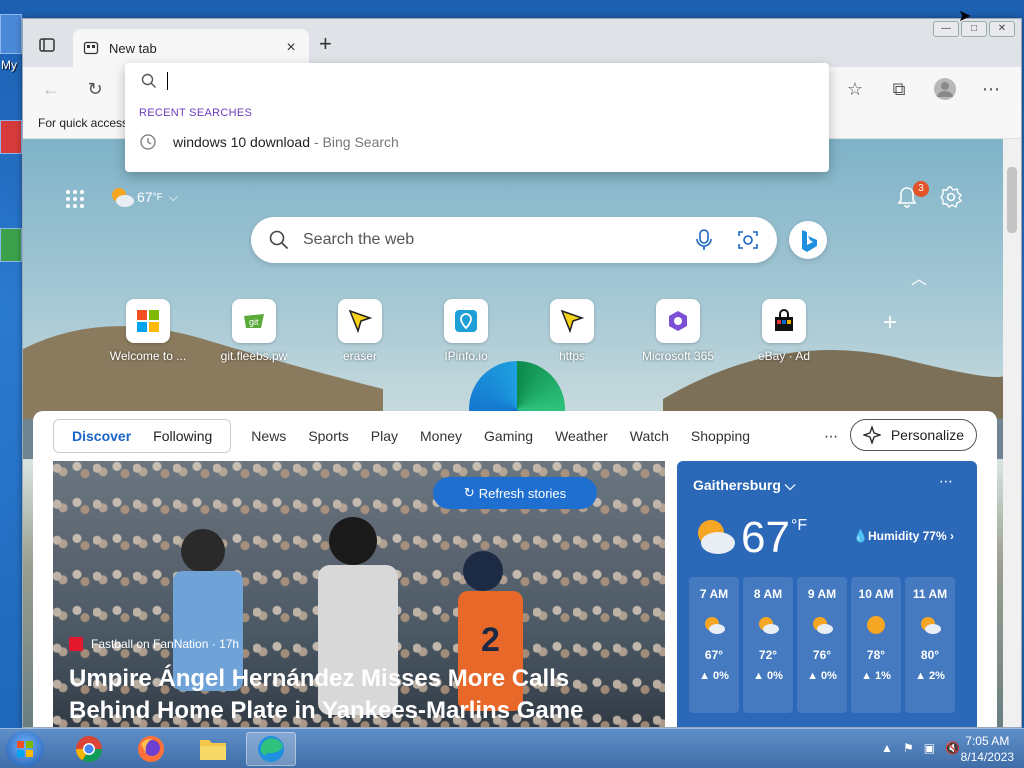 This screenshot has height=768, width=1024. I want to click on recent-search-item: windows 10 download - Bing Search, so click(477, 135).